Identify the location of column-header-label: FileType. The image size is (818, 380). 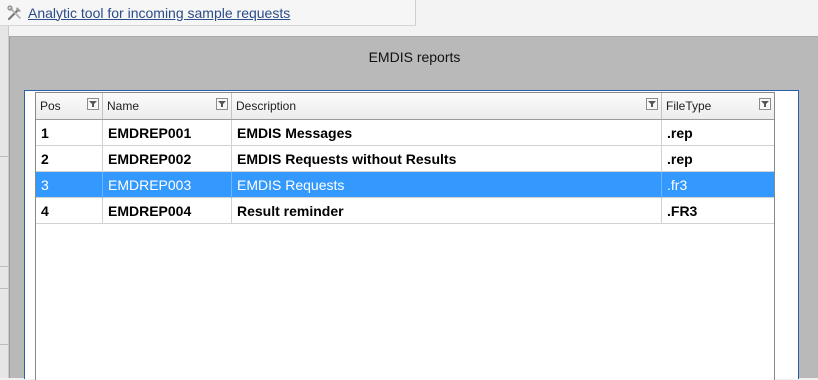
(689, 106).